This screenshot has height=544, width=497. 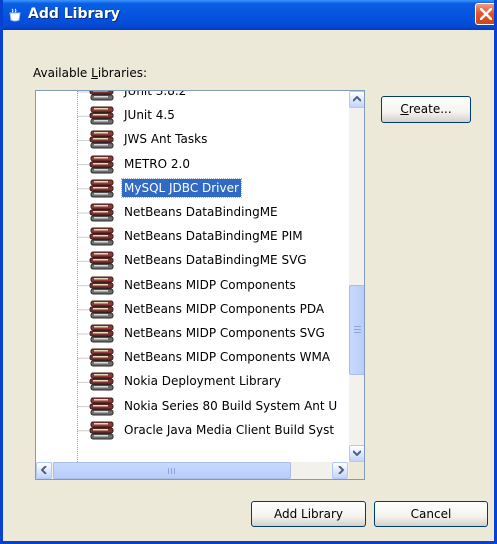 I want to click on tree-connector-lines, so click(x=83, y=277).